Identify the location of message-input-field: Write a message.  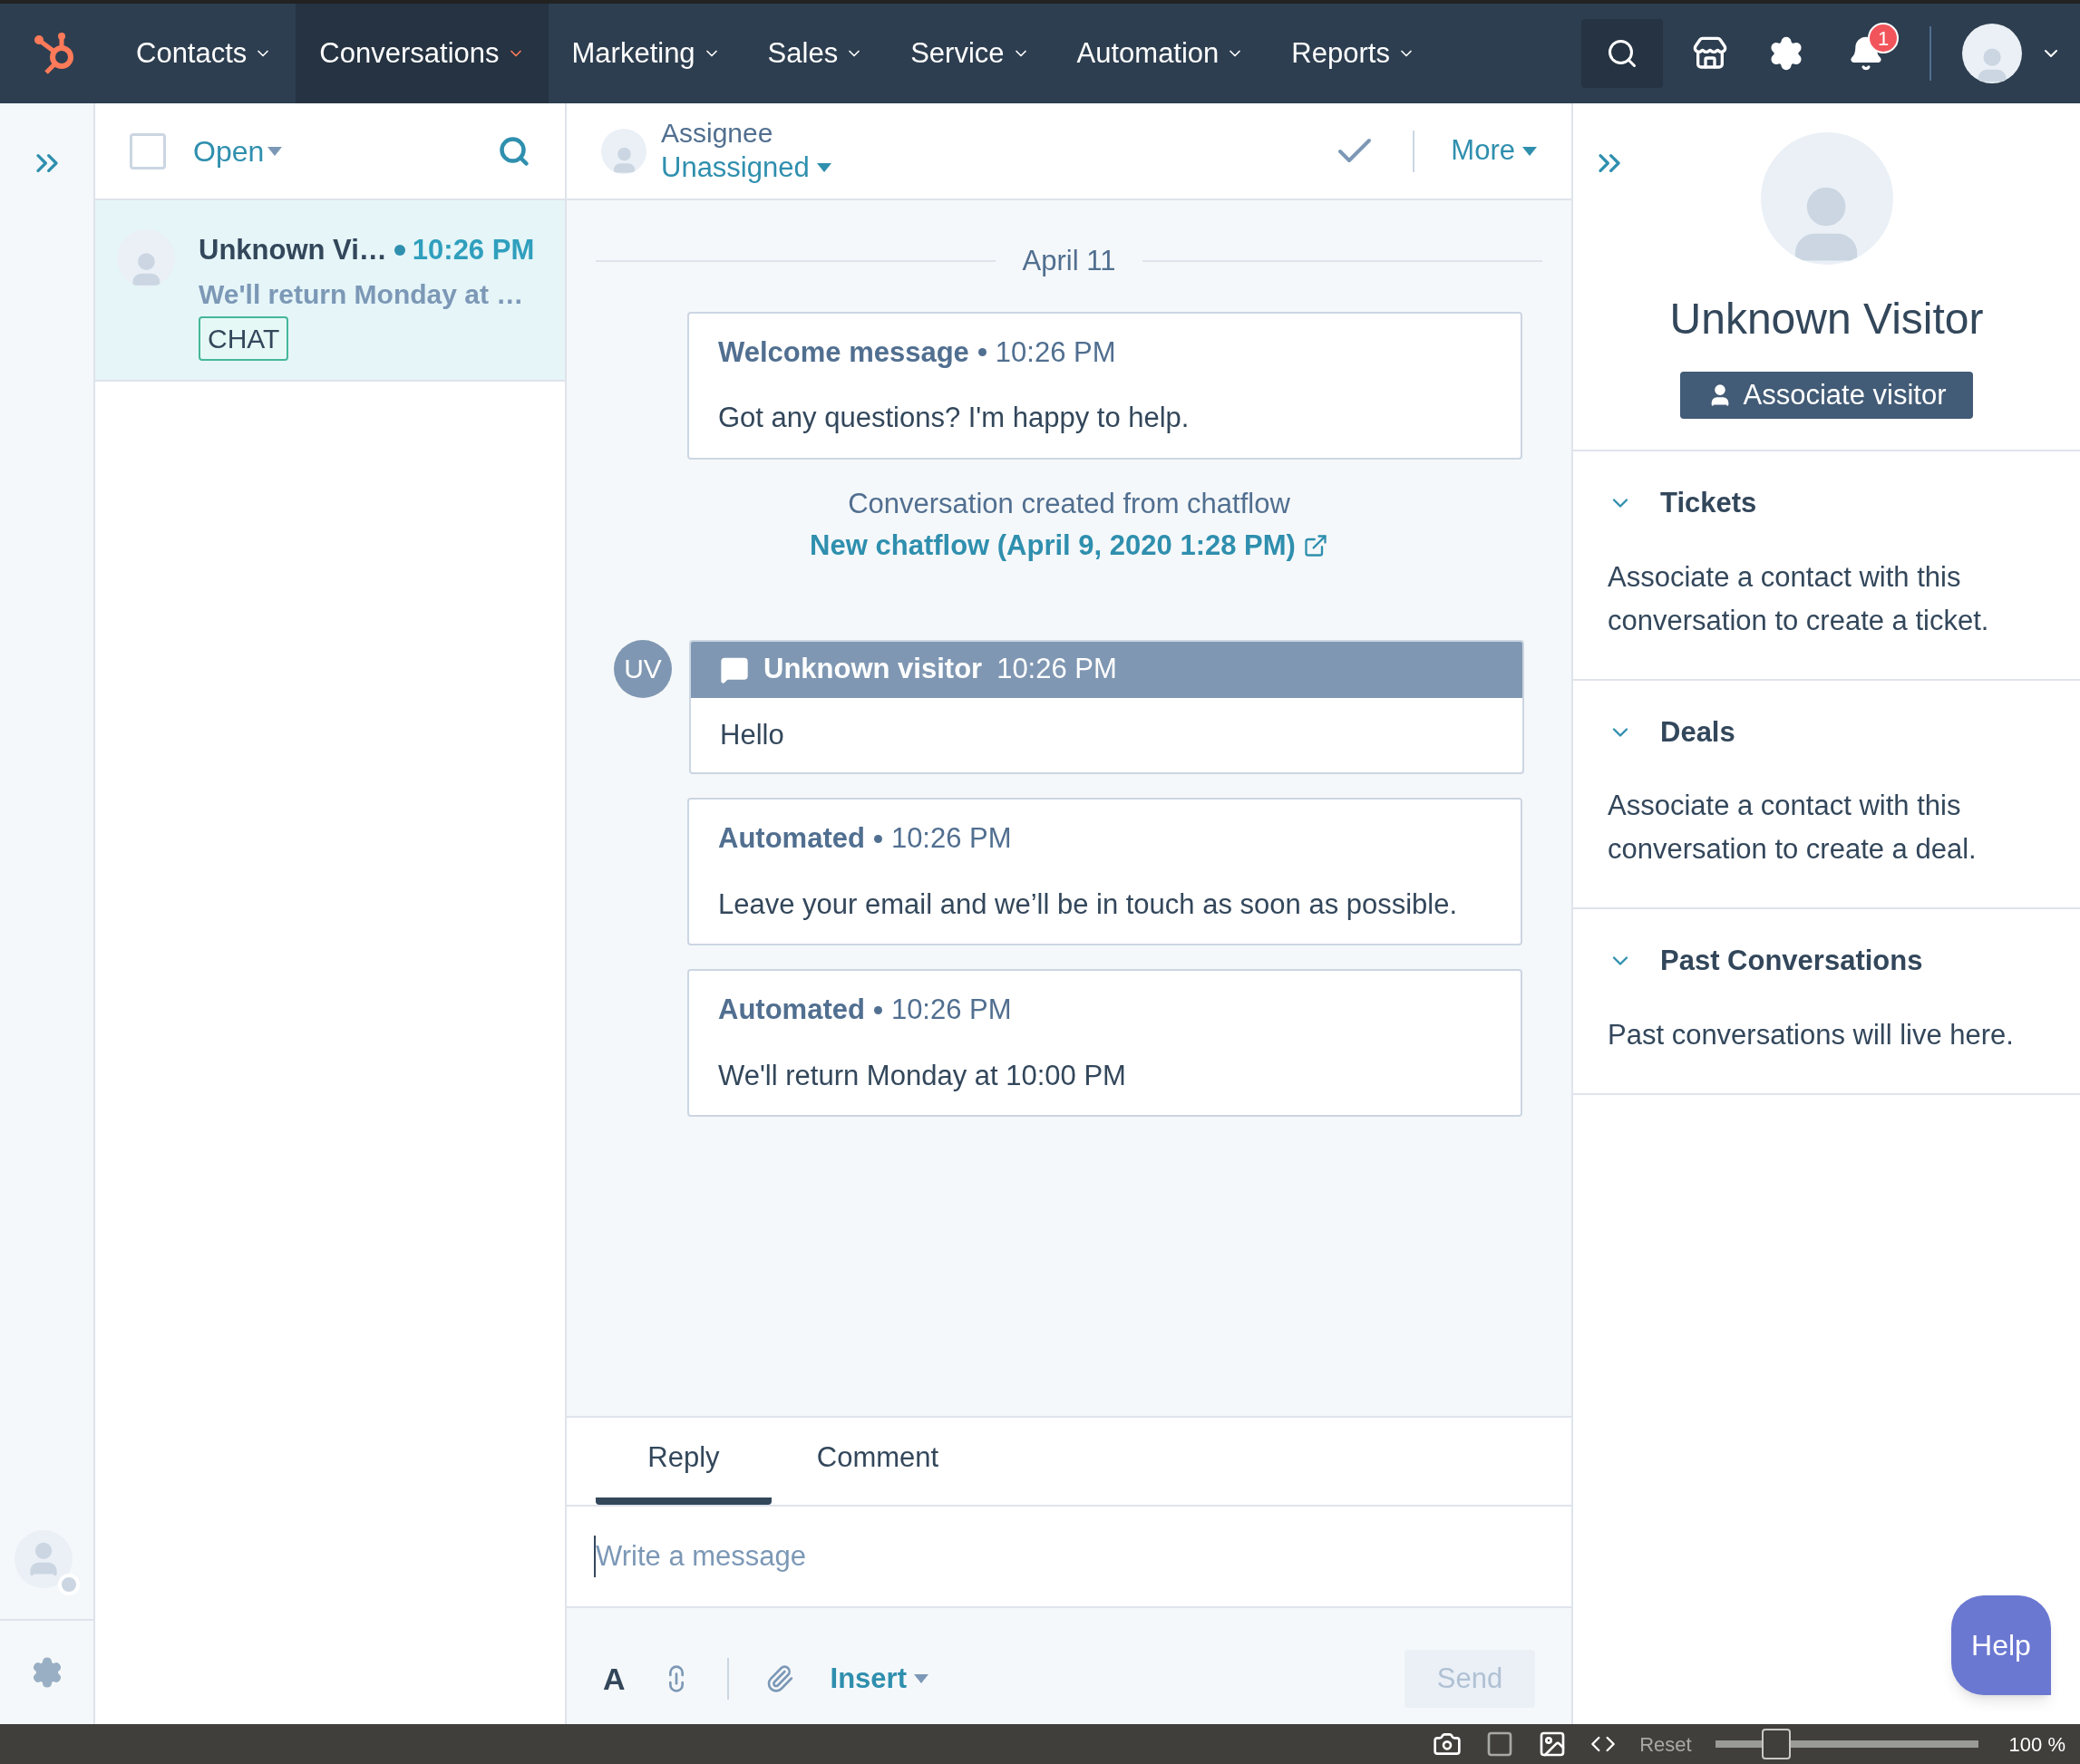
(1069, 1556).